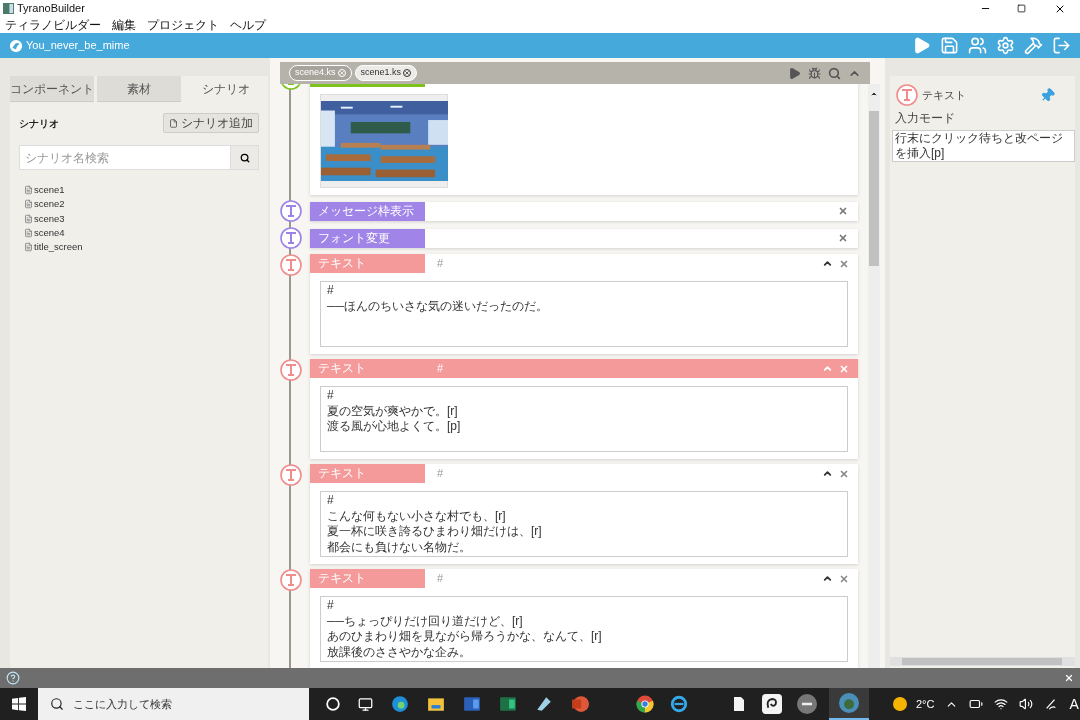 The height and width of the screenshot is (720, 1080). What do you see at coordinates (125, 157) in the screenshot?
I see `search-input: シナリオ名検索` at bounding box center [125, 157].